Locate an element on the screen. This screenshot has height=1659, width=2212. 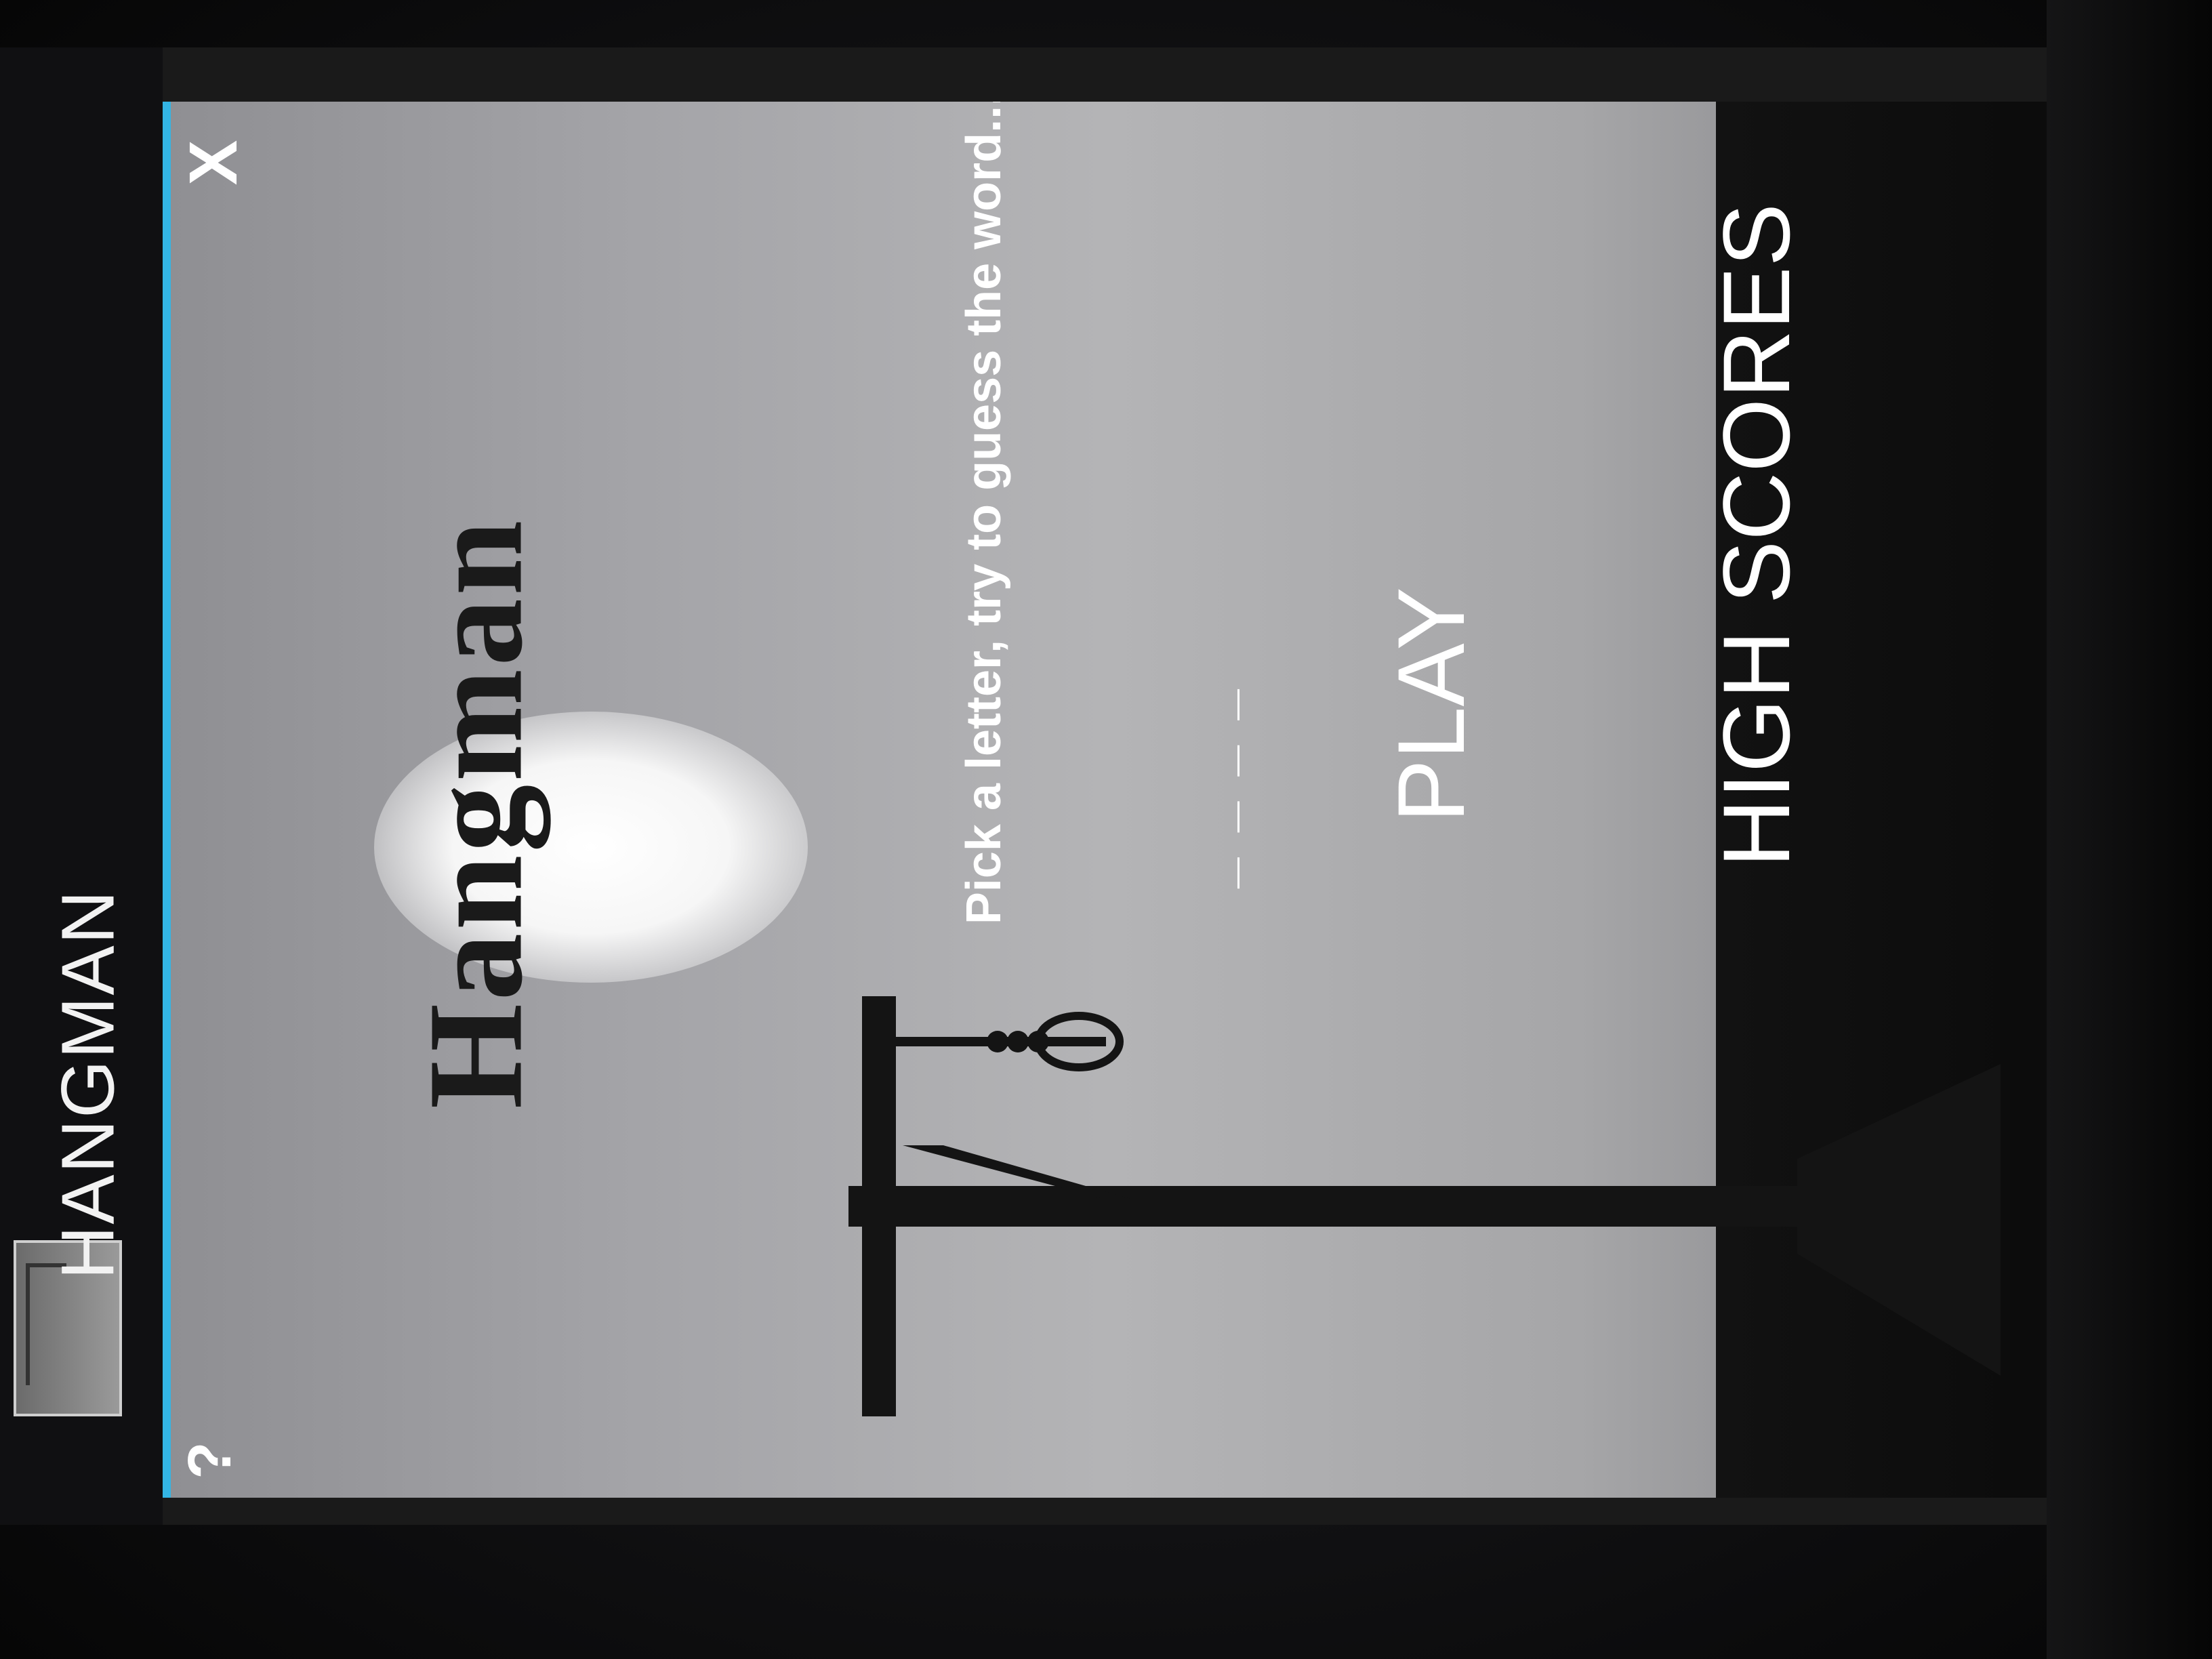
phone-bezel is located at coordinates (2129, 829).